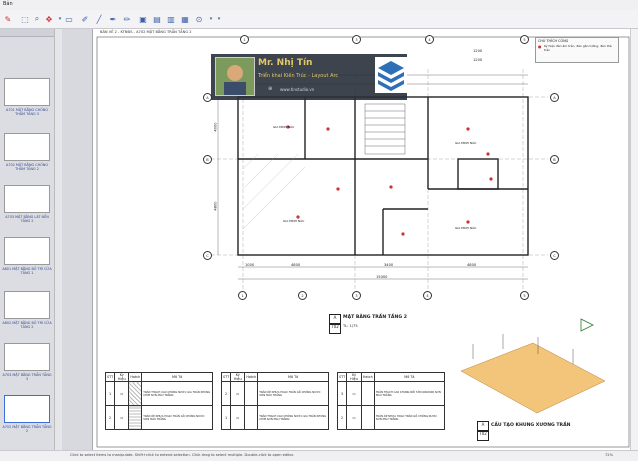 Image resolution: width=638 pixels, height=461 pixels. I want to click on room-tag-1: GIA ĐÌNH NÂU, so click(284, 127).